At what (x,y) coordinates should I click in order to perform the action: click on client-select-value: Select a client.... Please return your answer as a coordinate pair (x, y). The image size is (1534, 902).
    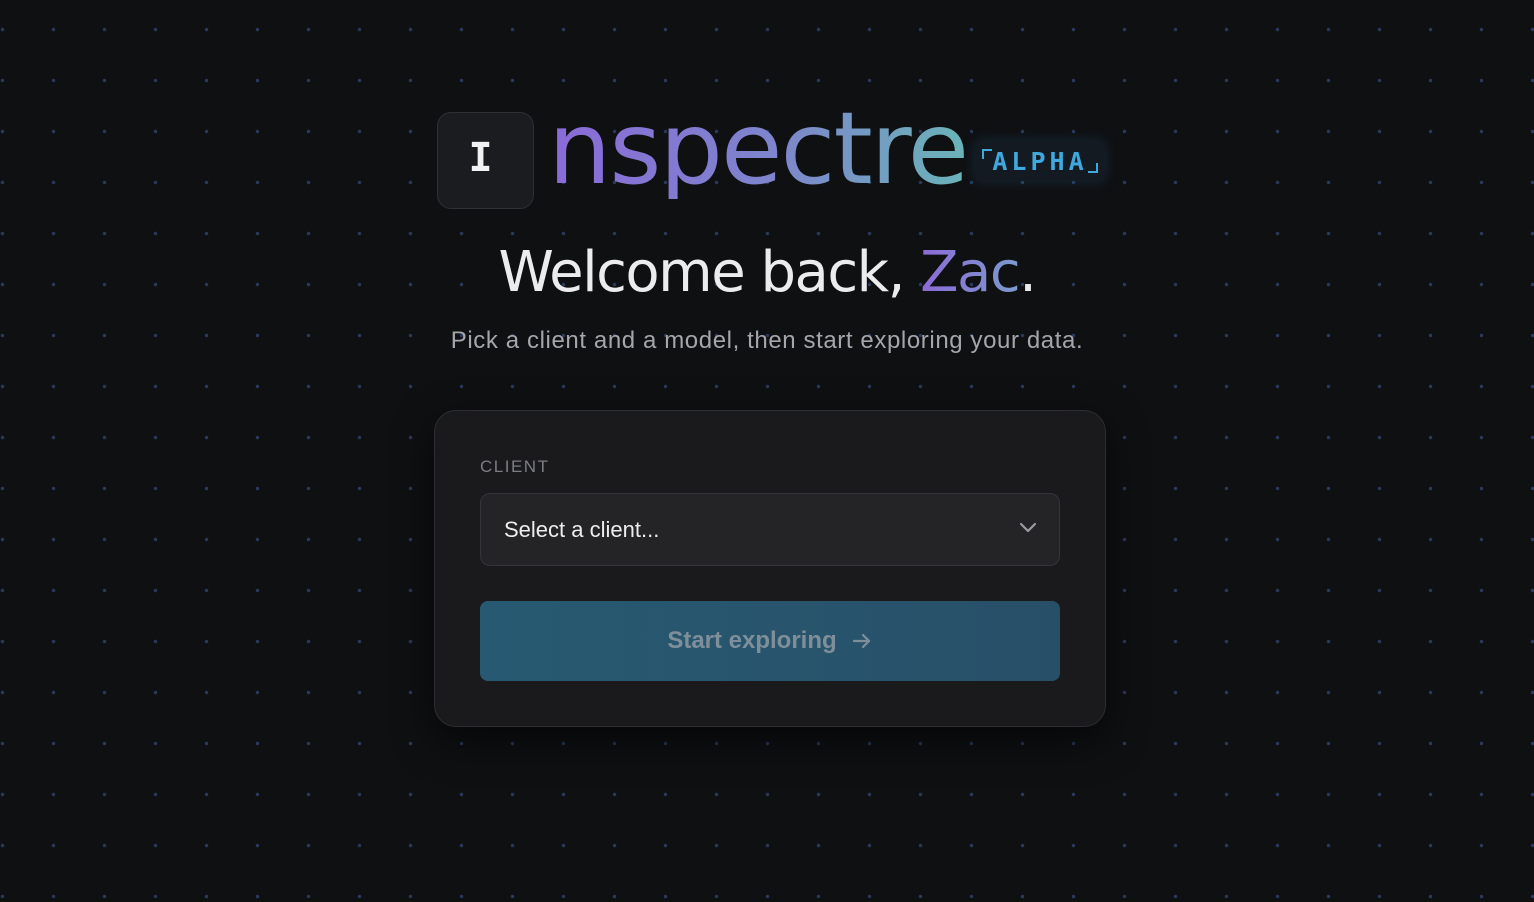
    Looking at the image, I should click on (582, 529).